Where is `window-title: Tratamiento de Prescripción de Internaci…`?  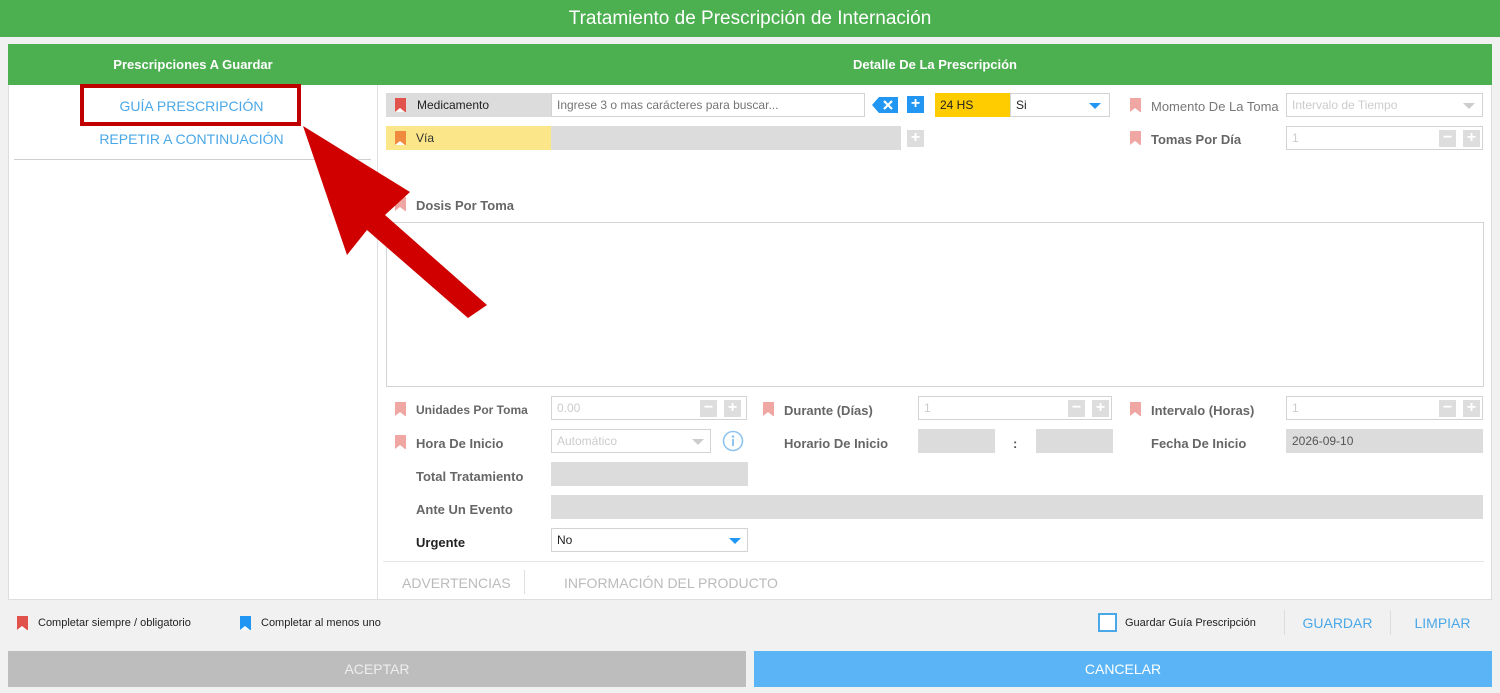 window-title: Tratamiento de Prescripción de Internaci… is located at coordinates (750, 18).